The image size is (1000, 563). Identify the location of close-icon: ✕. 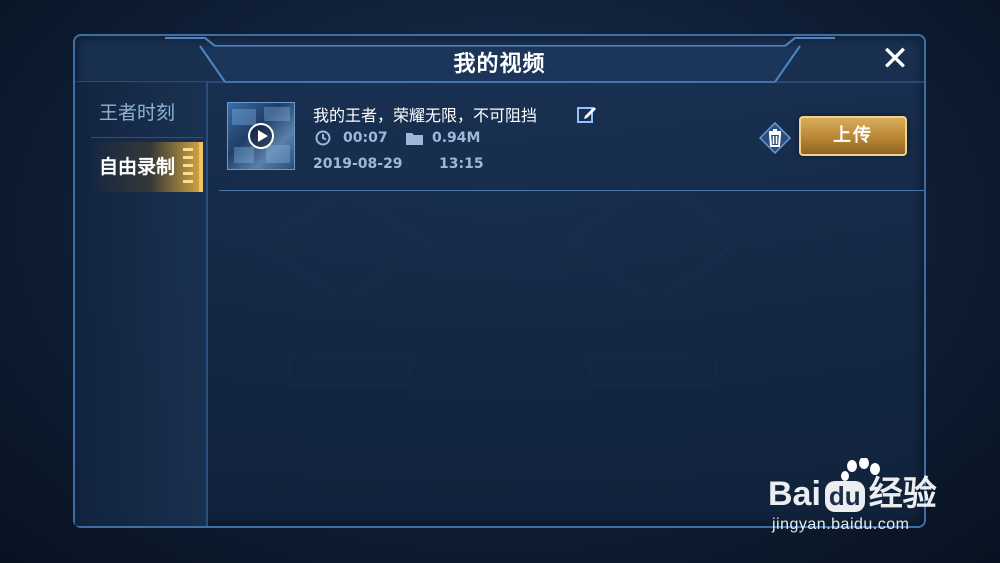
(895, 59).